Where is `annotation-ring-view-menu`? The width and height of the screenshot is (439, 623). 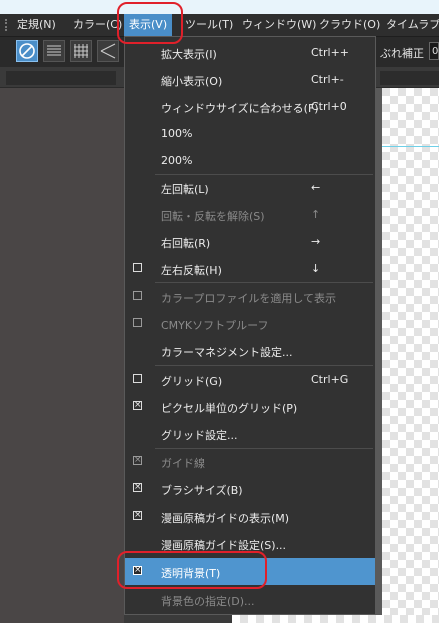
annotation-ring-view-menu is located at coordinates (150, 23).